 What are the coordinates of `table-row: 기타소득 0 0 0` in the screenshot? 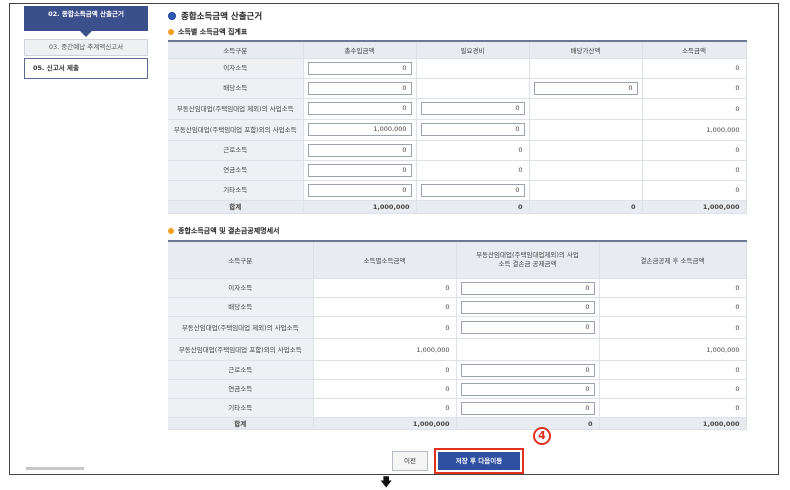 It's located at (457, 190).